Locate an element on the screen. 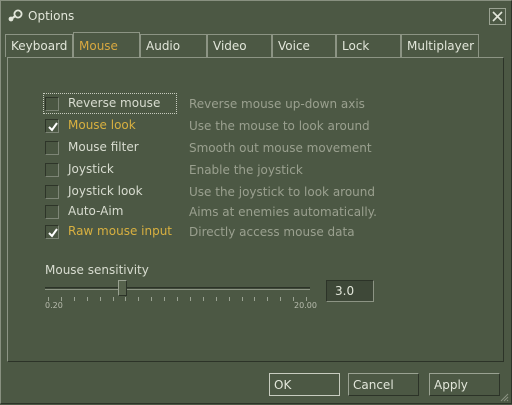  option-description: Smooth out mouse movement is located at coordinates (280, 148).